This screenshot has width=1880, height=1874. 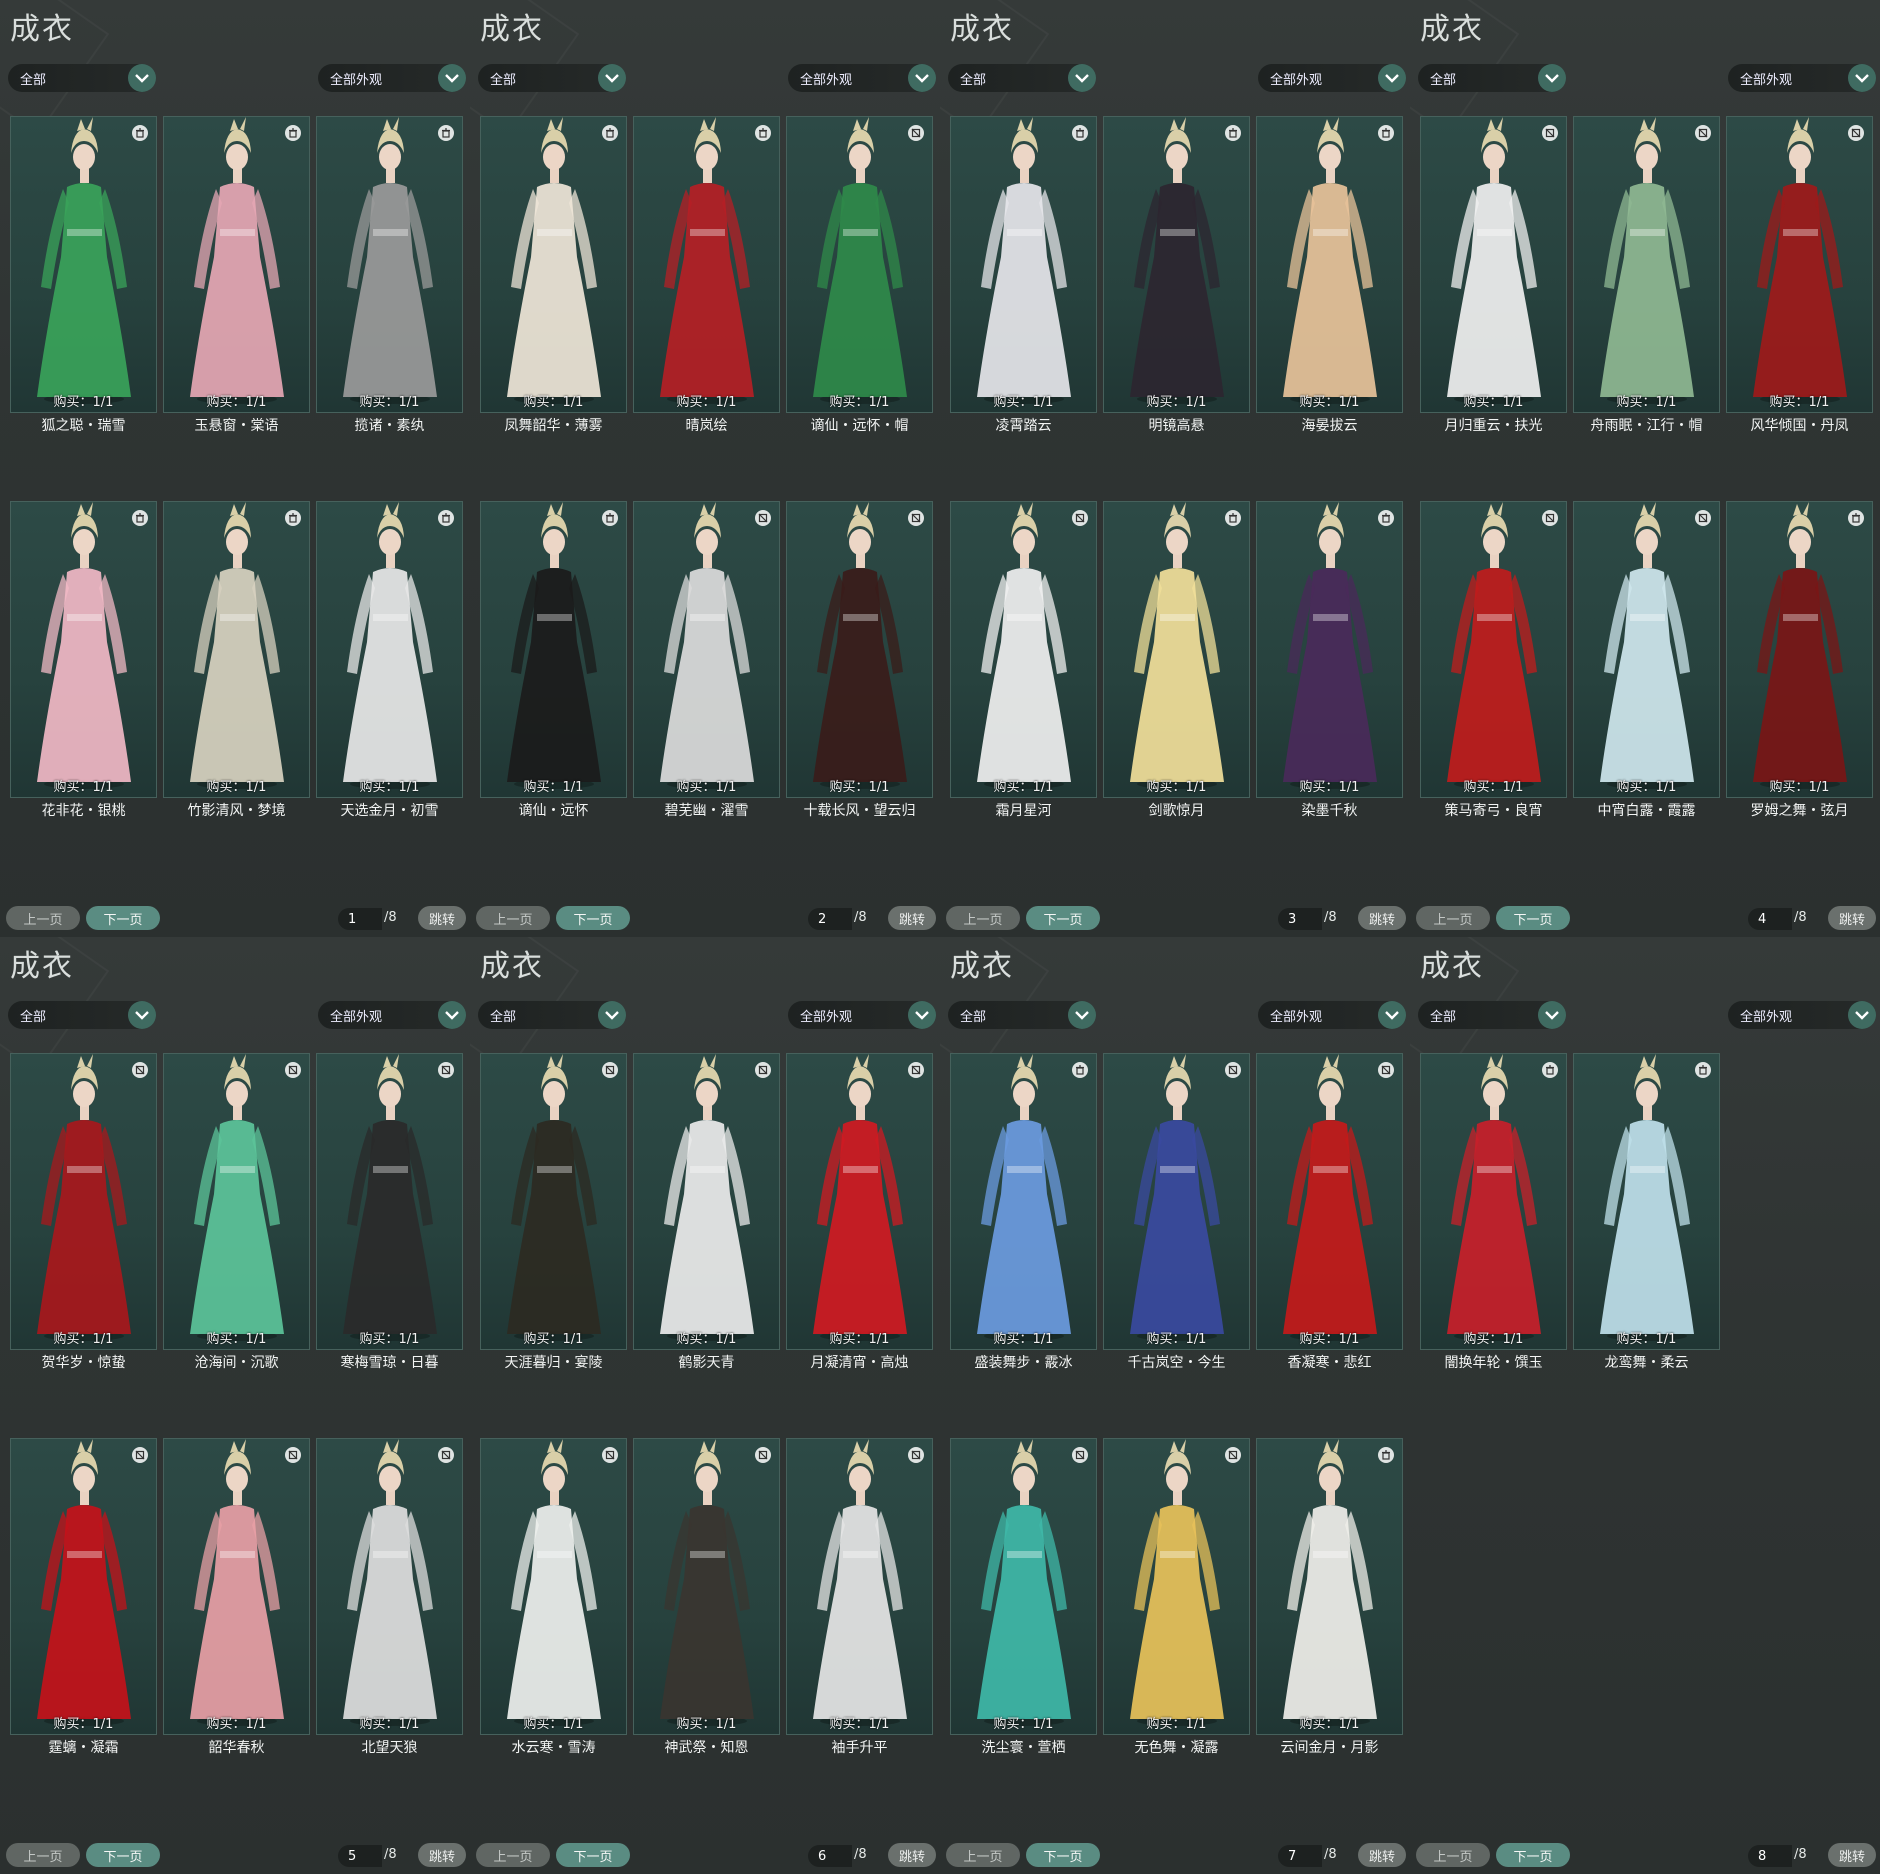 What do you see at coordinates (360, 919) in the screenshot?
I see `page-number-input: 1` at bounding box center [360, 919].